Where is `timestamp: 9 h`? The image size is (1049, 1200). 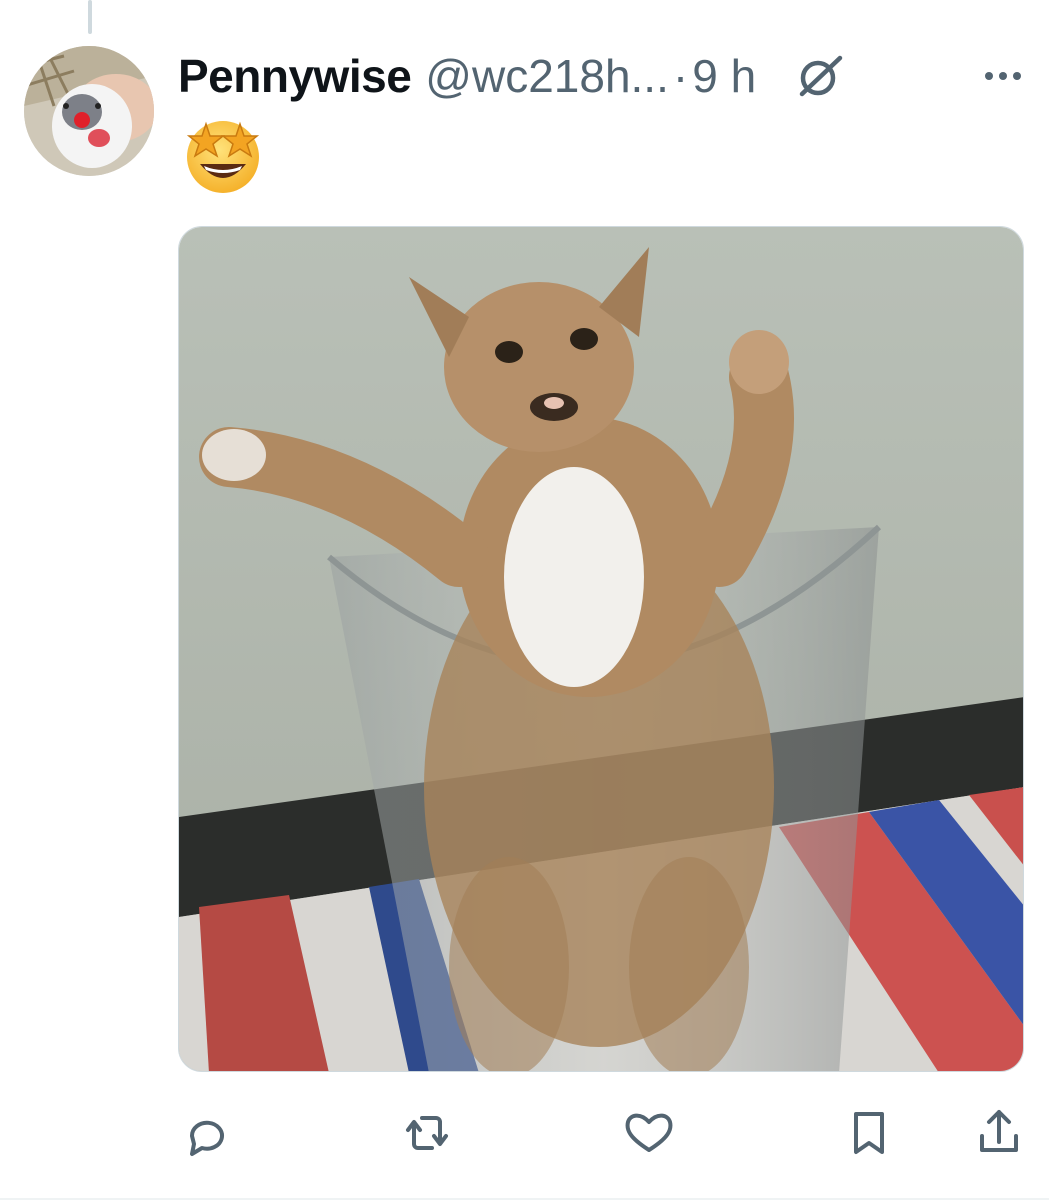
timestamp: 9 h is located at coordinates (724, 76).